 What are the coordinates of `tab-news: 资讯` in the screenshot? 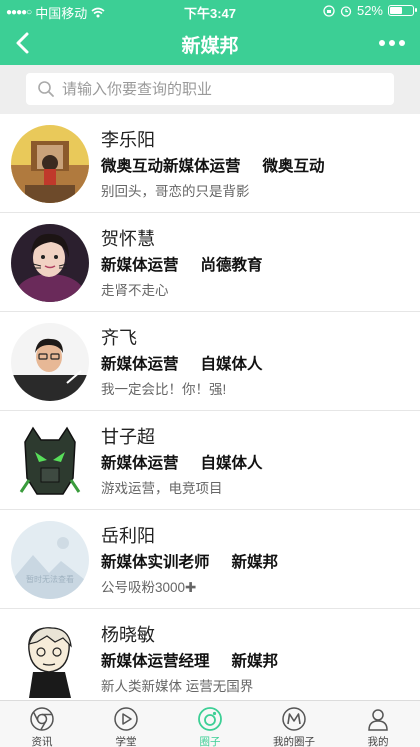 It's located at (42, 724).